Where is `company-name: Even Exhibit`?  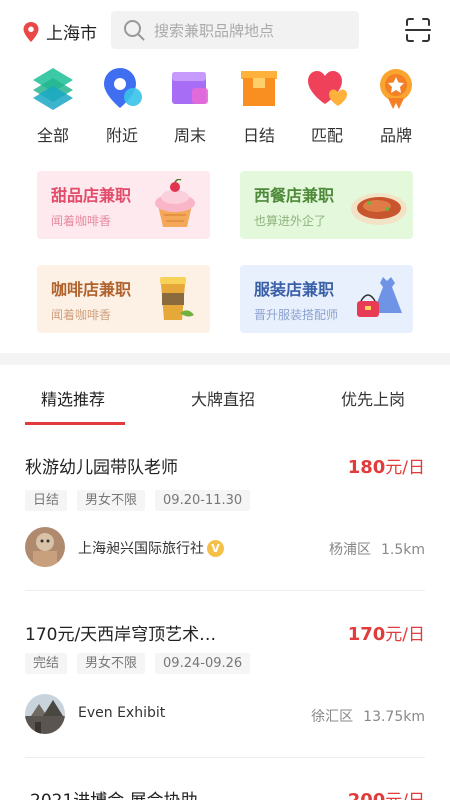 company-name: Even Exhibit is located at coordinates (122, 713).